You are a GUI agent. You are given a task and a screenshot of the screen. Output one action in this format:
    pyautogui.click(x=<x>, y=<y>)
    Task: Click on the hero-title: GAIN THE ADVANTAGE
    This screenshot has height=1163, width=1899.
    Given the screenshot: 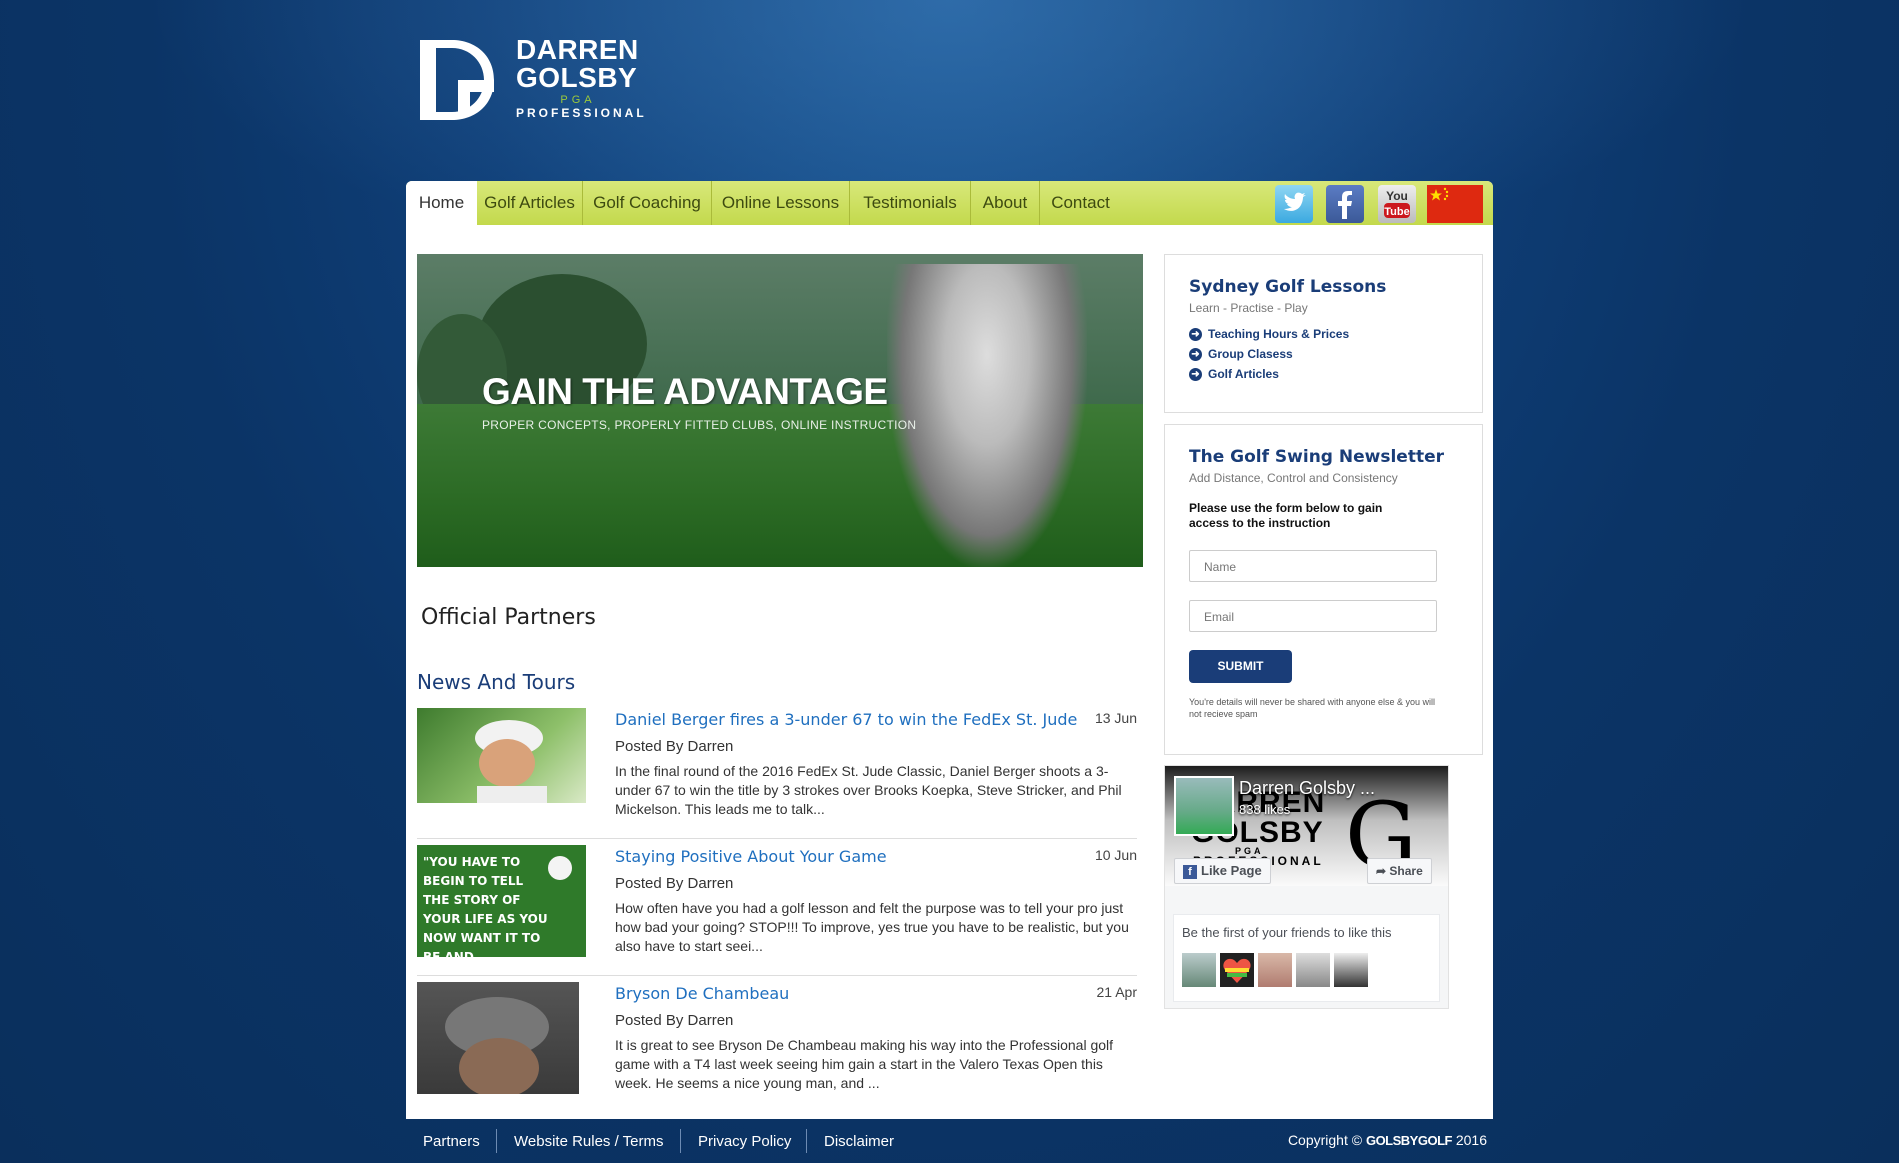 What is the action you would take?
    pyautogui.click(x=685, y=391)
    